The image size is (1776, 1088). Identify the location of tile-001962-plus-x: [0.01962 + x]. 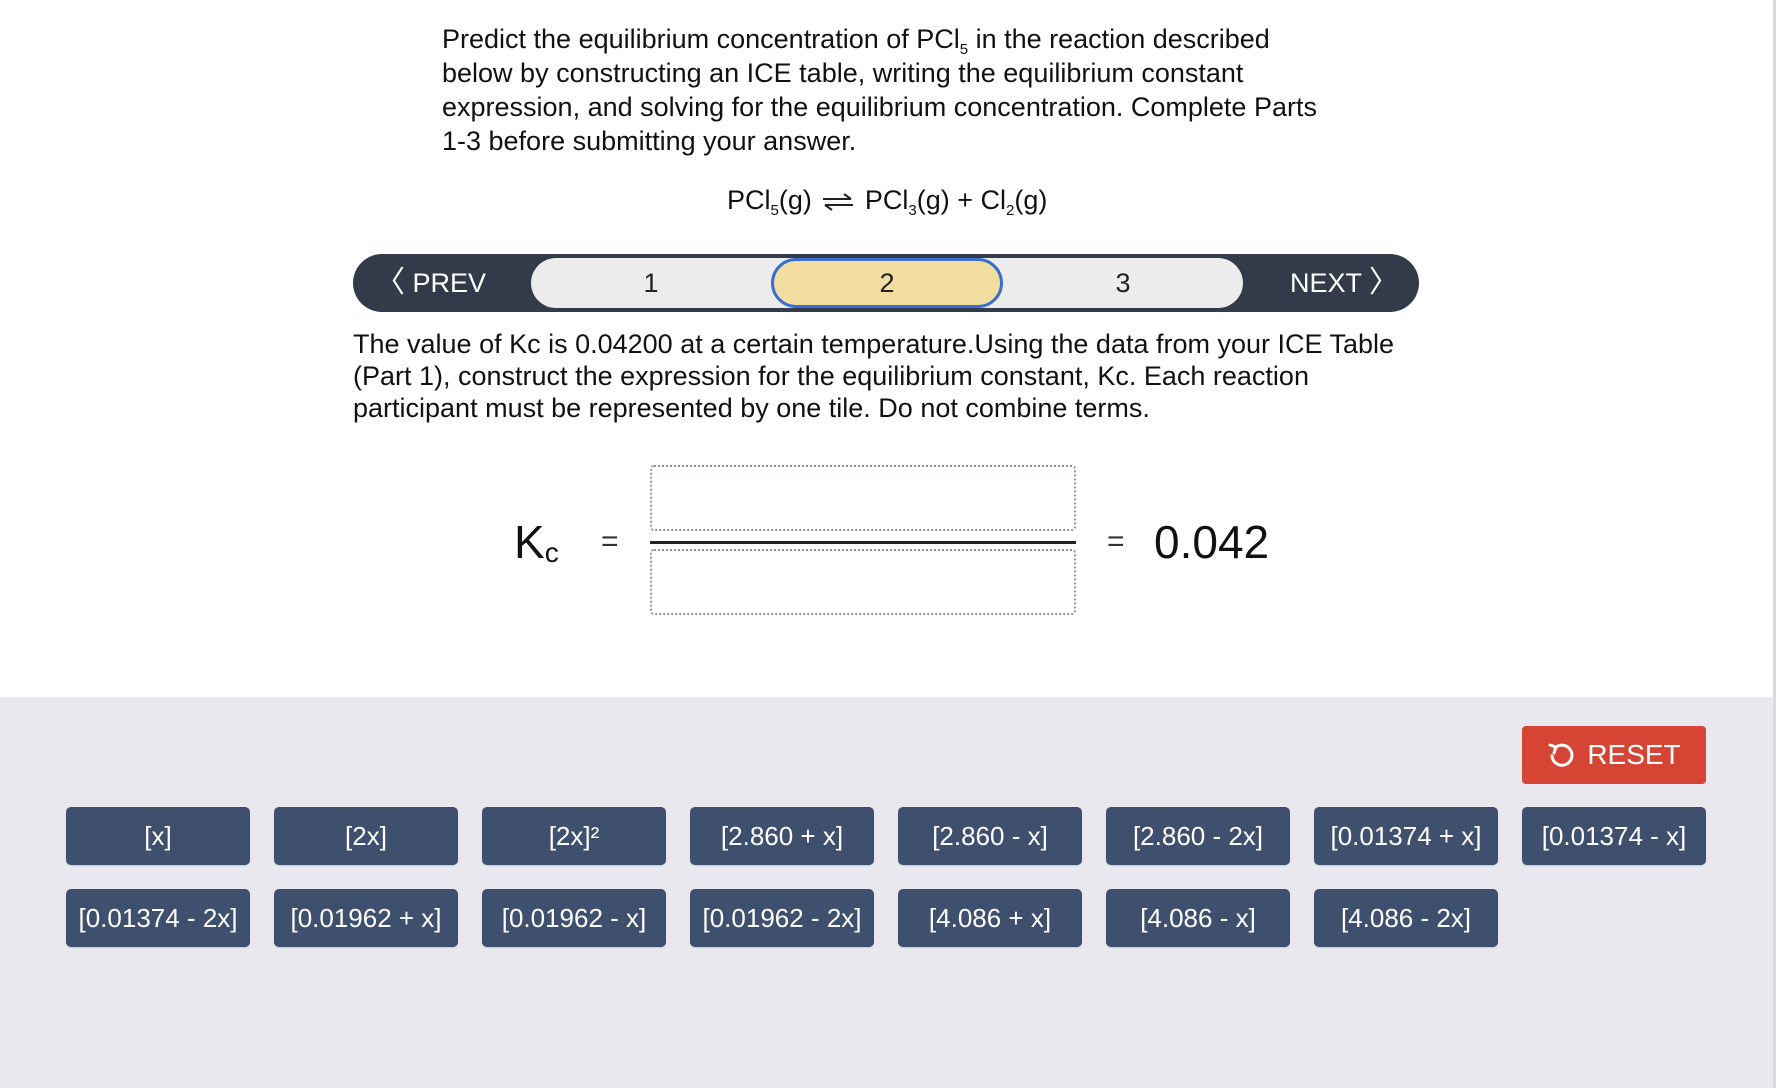
(366, 918).